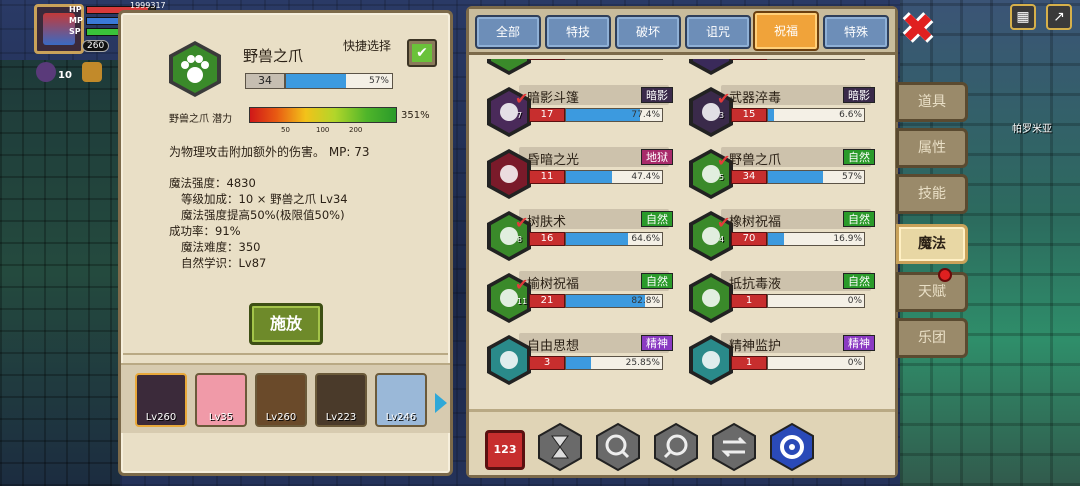 The height and width of the screenshot is (486, 1080). I want to click on party-next-arrow-icon, so click(441, 403).